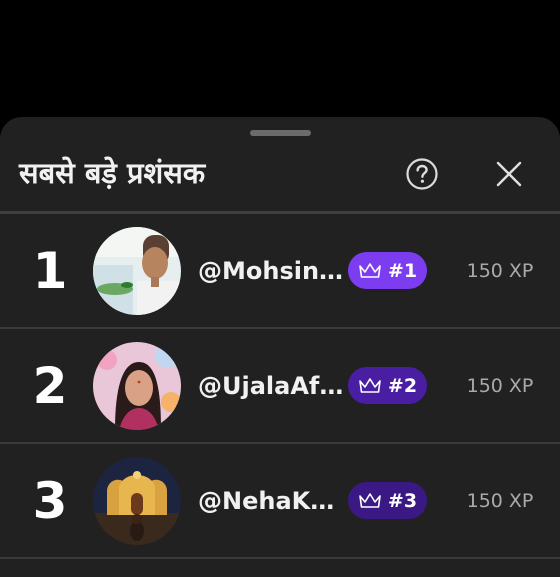  What do you see at coordinates (50, 500) in the screenshot?
I see `rank-number: 3` at bounding box center [50, 500].